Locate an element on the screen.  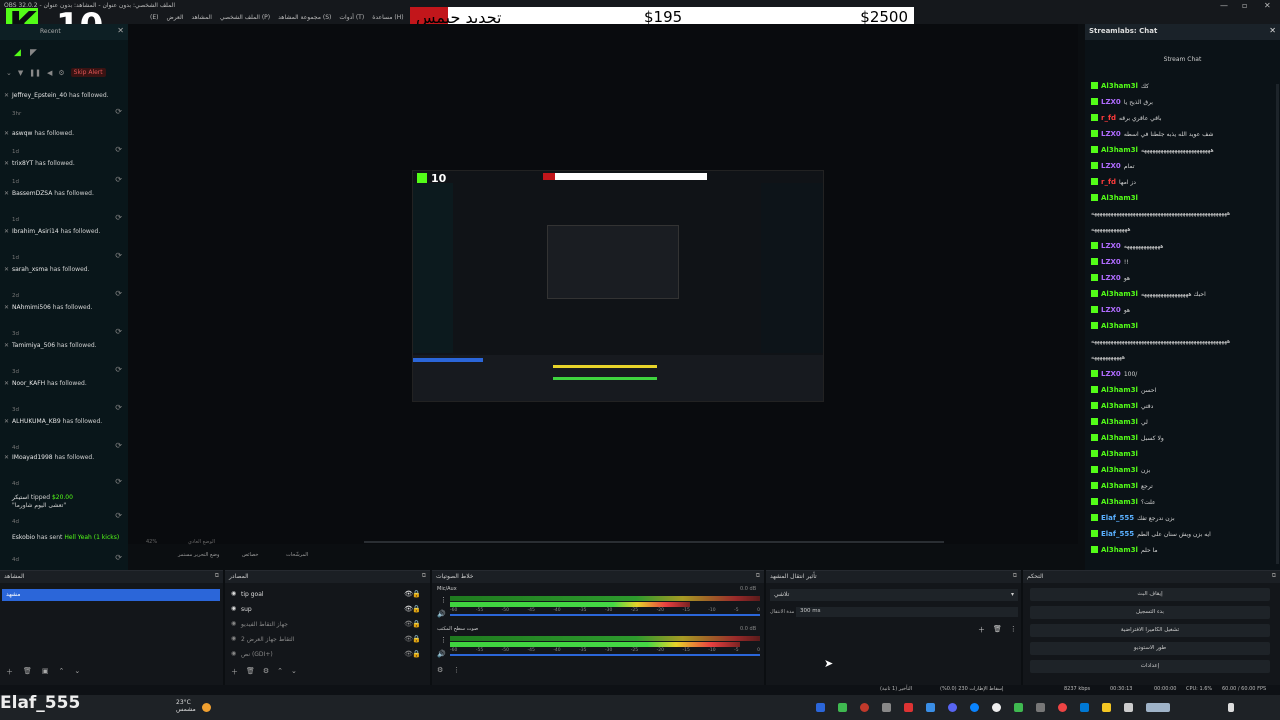
windows-icon is located at coordinates (1231, 707).